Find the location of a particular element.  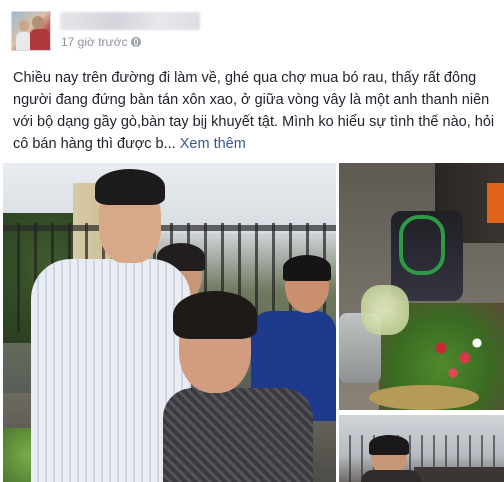

photo-flowers is located at coordinates (459, 358).